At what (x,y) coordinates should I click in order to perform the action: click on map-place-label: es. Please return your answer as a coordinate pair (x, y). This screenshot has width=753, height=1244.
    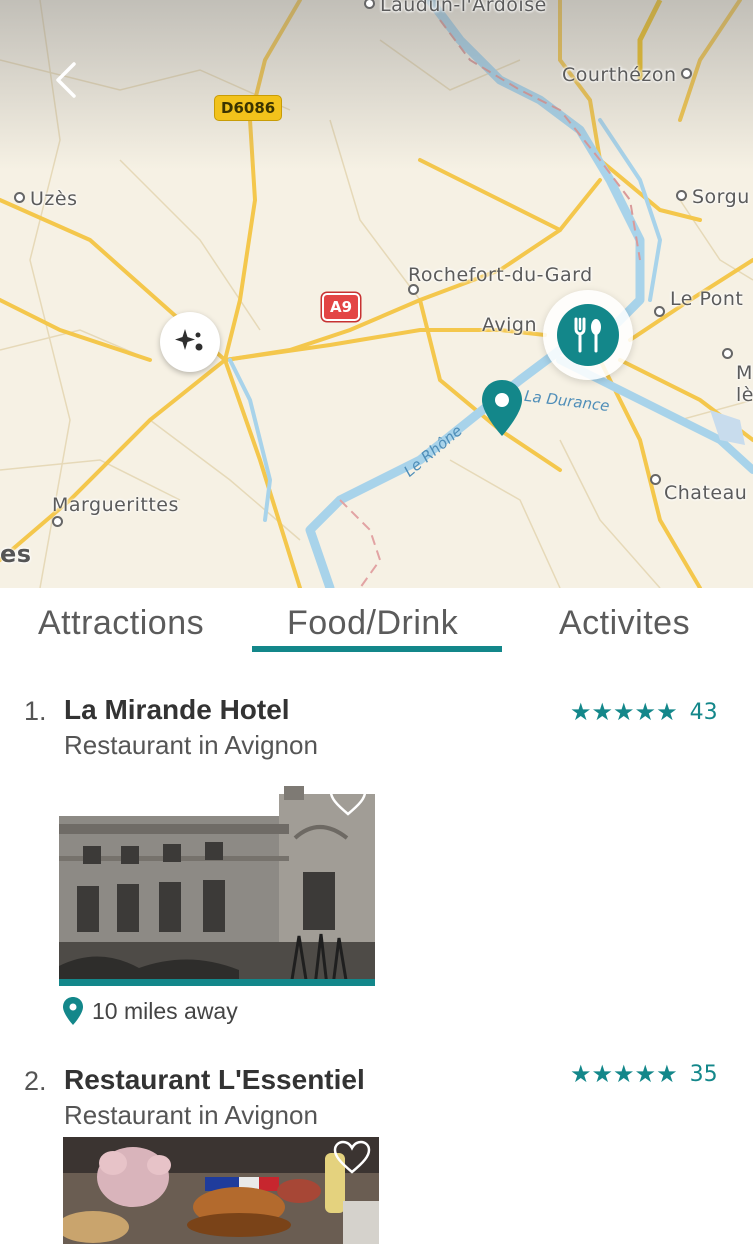
    Looking at the image, I should click on (16, 554).